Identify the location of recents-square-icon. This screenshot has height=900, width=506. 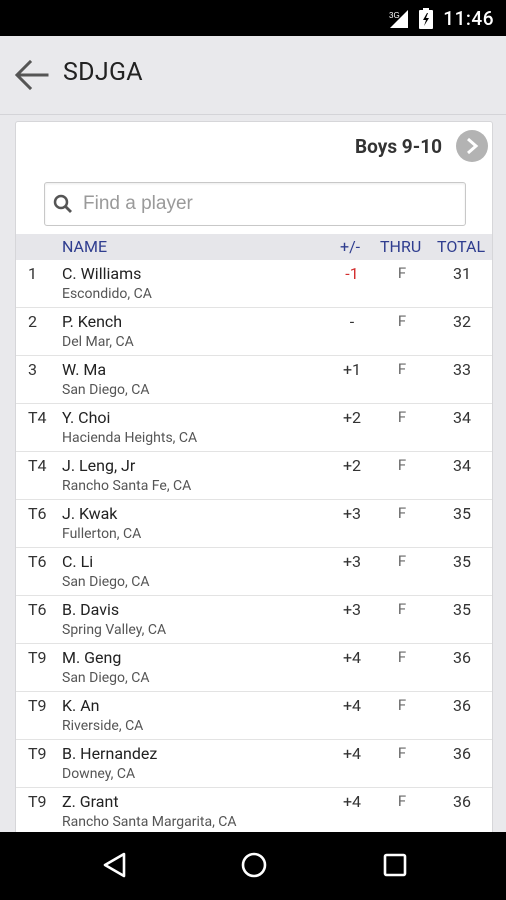
(395, 865).